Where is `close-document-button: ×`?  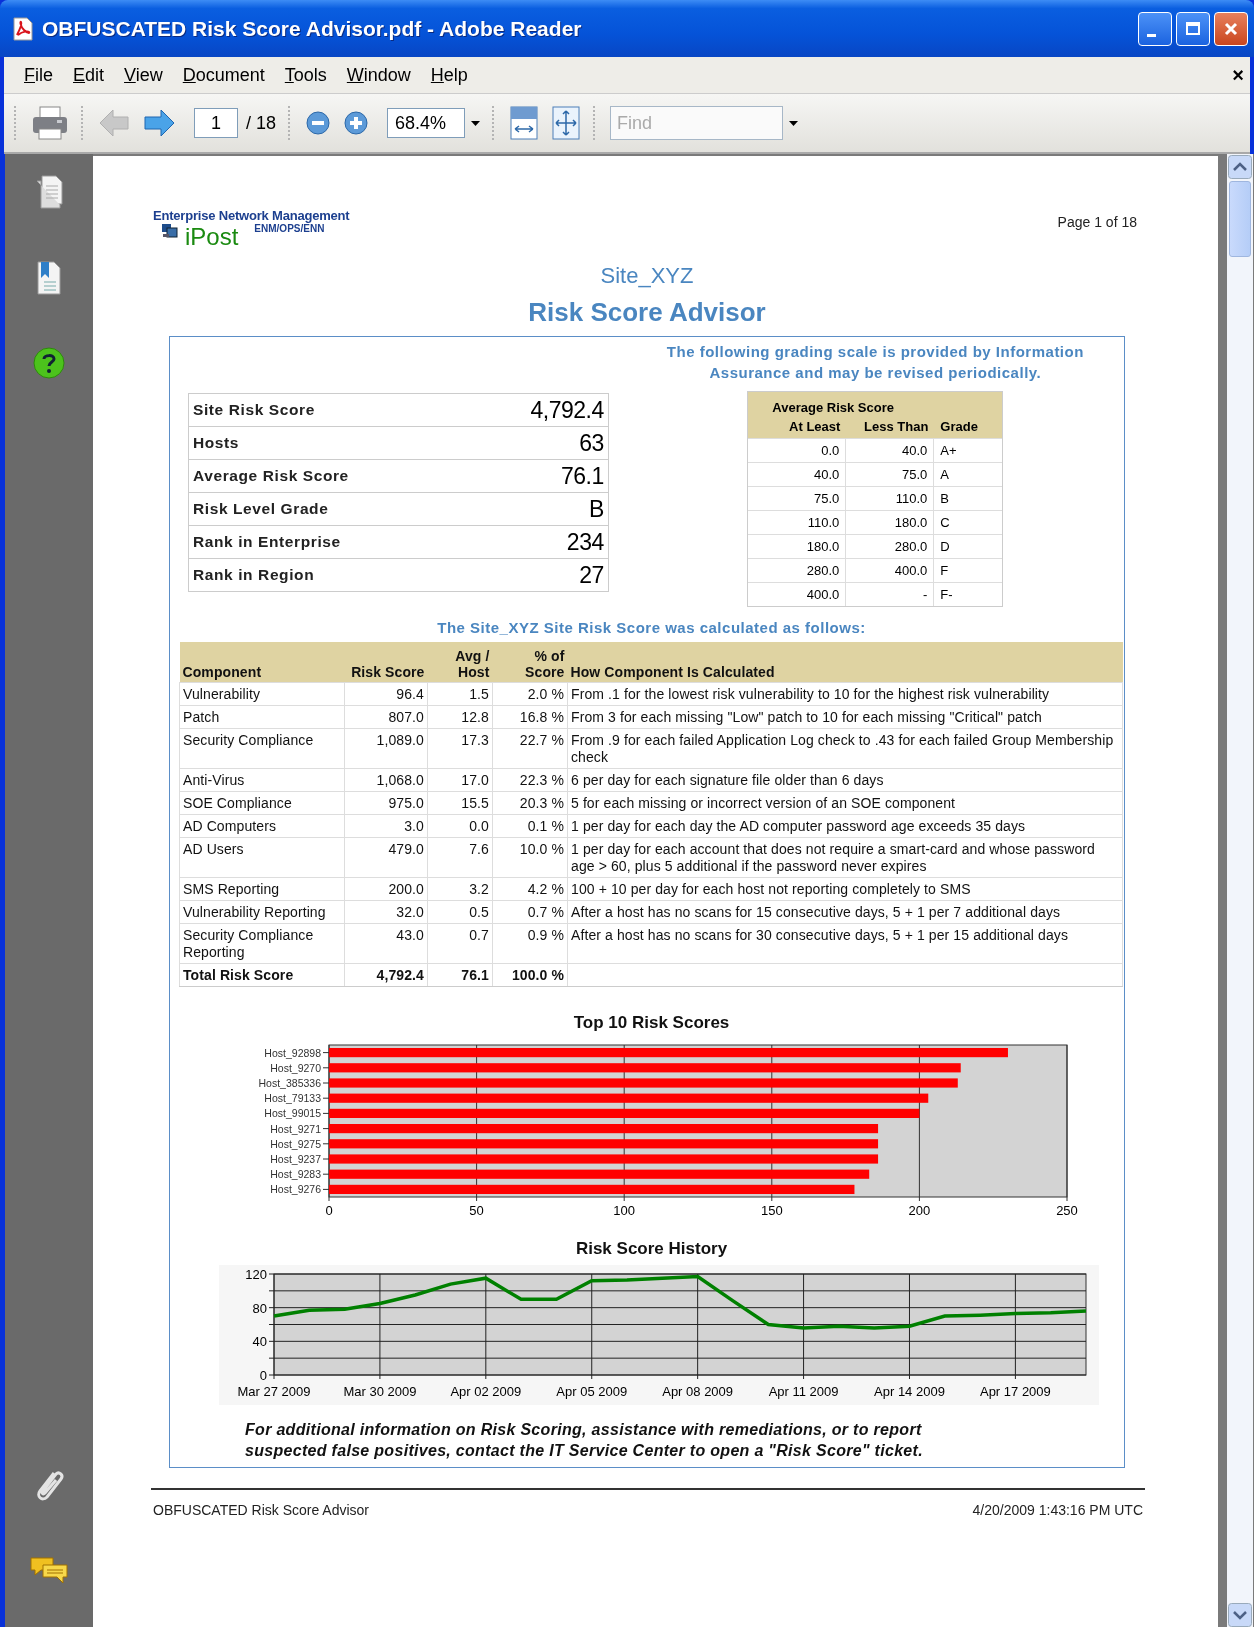 close-document-button: × is located at coordinates (1238, 75).